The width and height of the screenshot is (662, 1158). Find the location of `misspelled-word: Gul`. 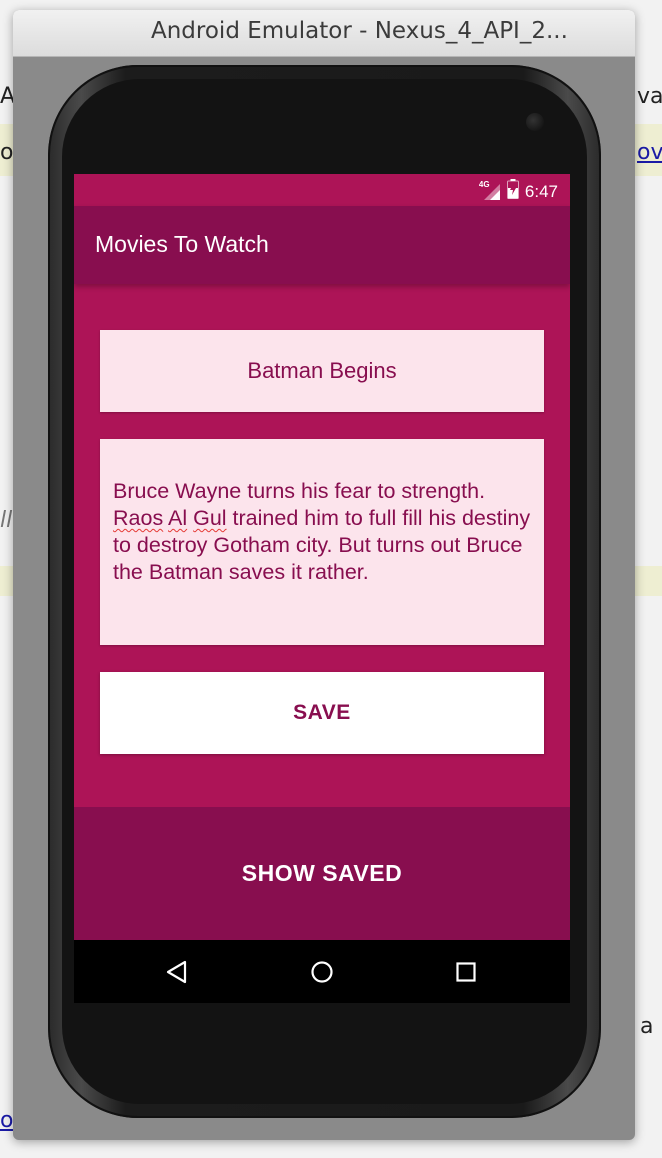

misspelled-word: Gul is located at coordinates (210, 518).